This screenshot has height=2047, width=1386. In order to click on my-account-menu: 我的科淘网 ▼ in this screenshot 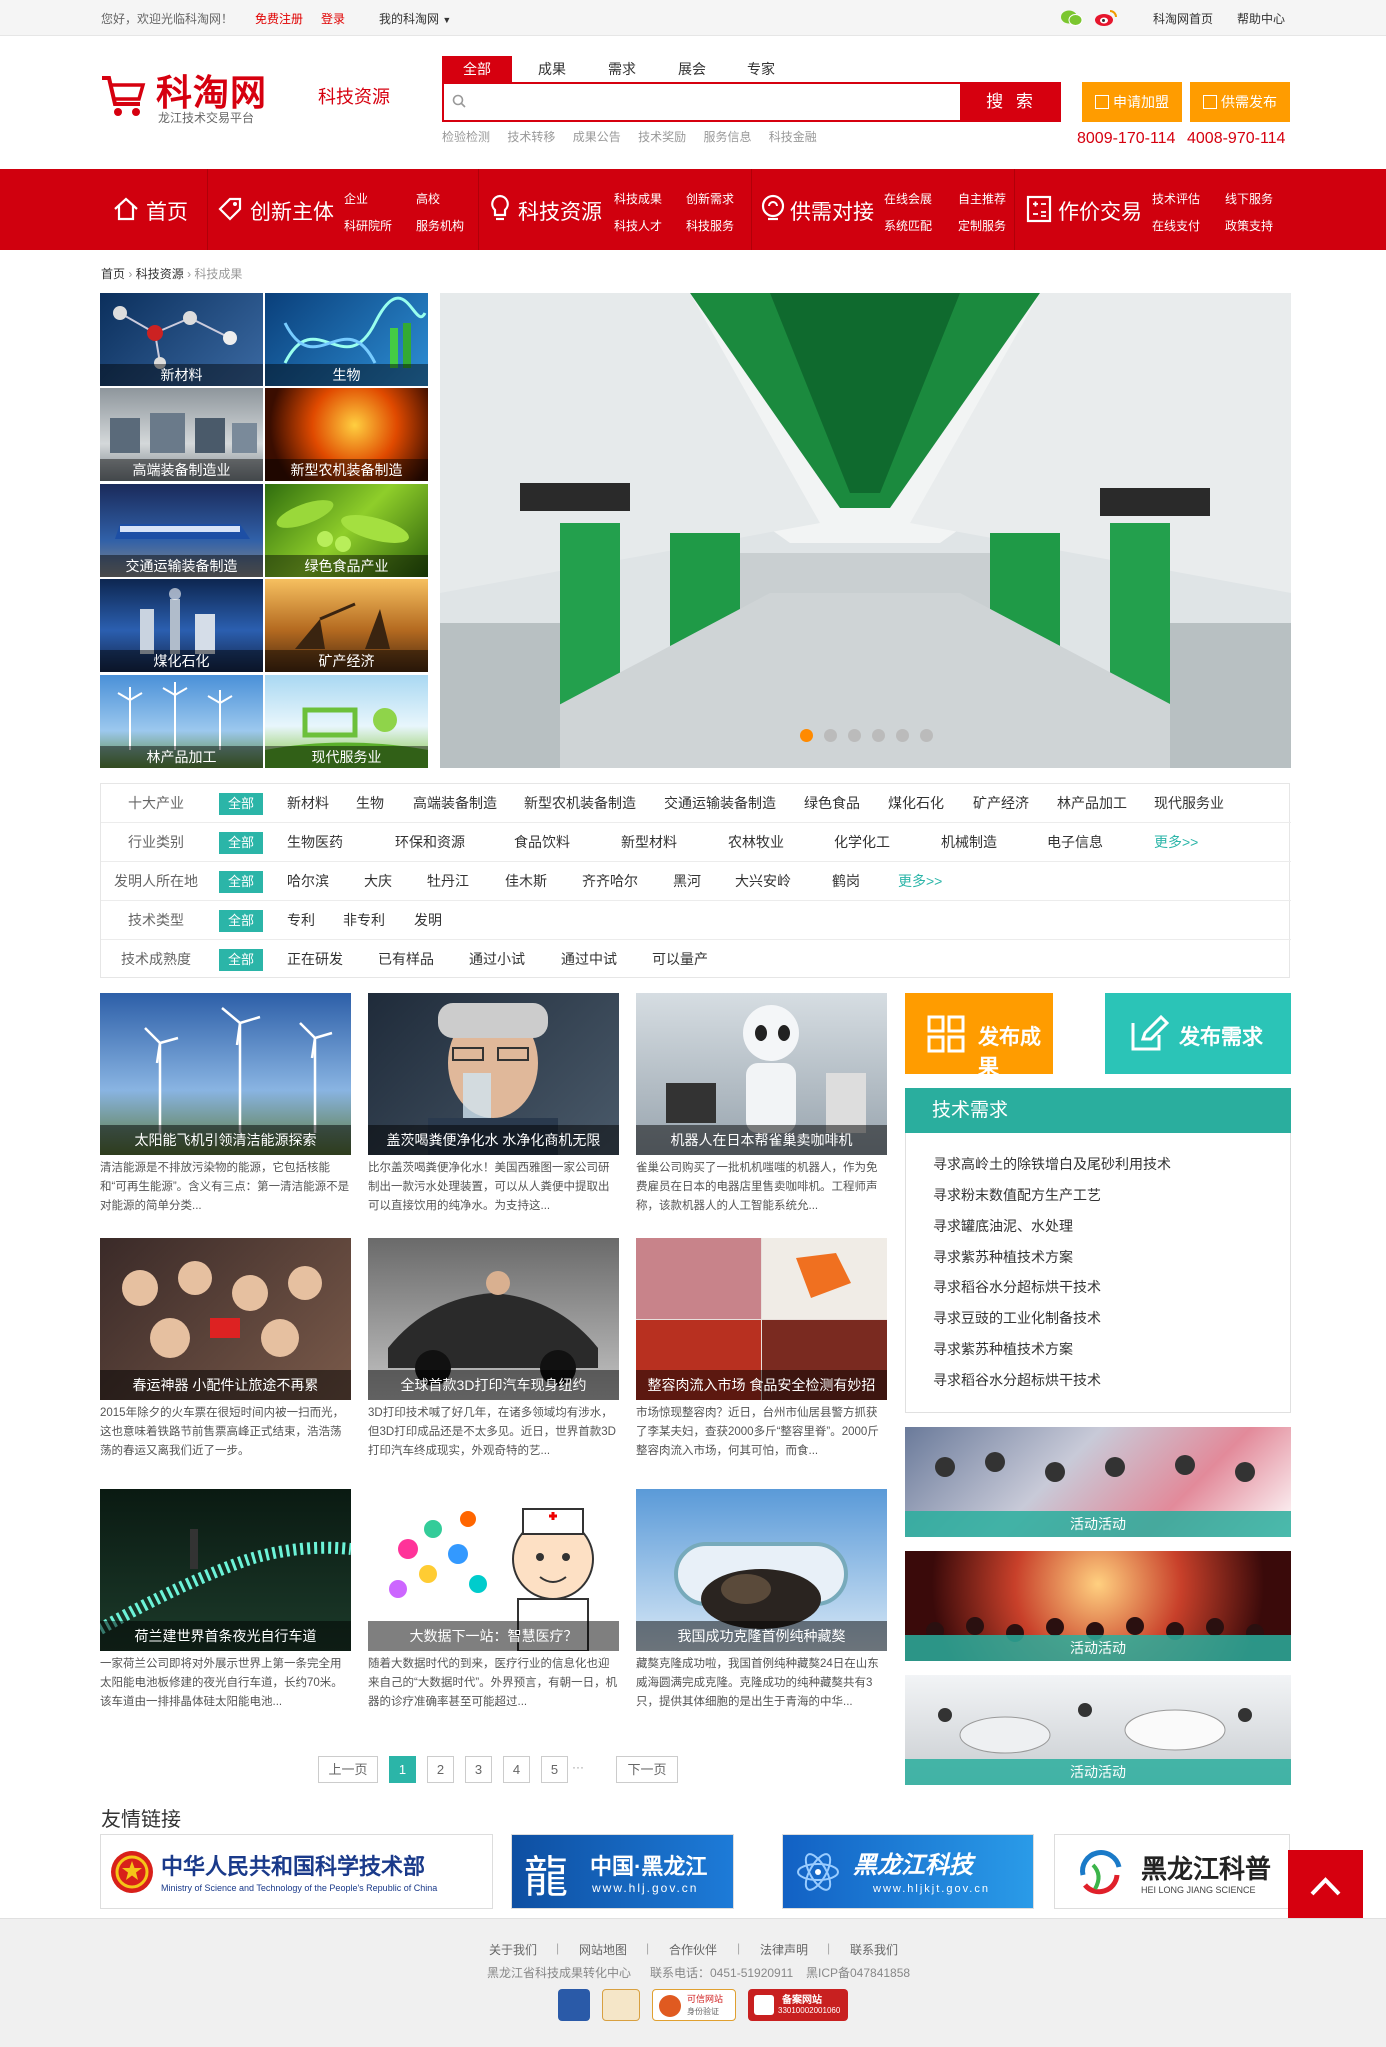, I will do `click(415, 18)`.